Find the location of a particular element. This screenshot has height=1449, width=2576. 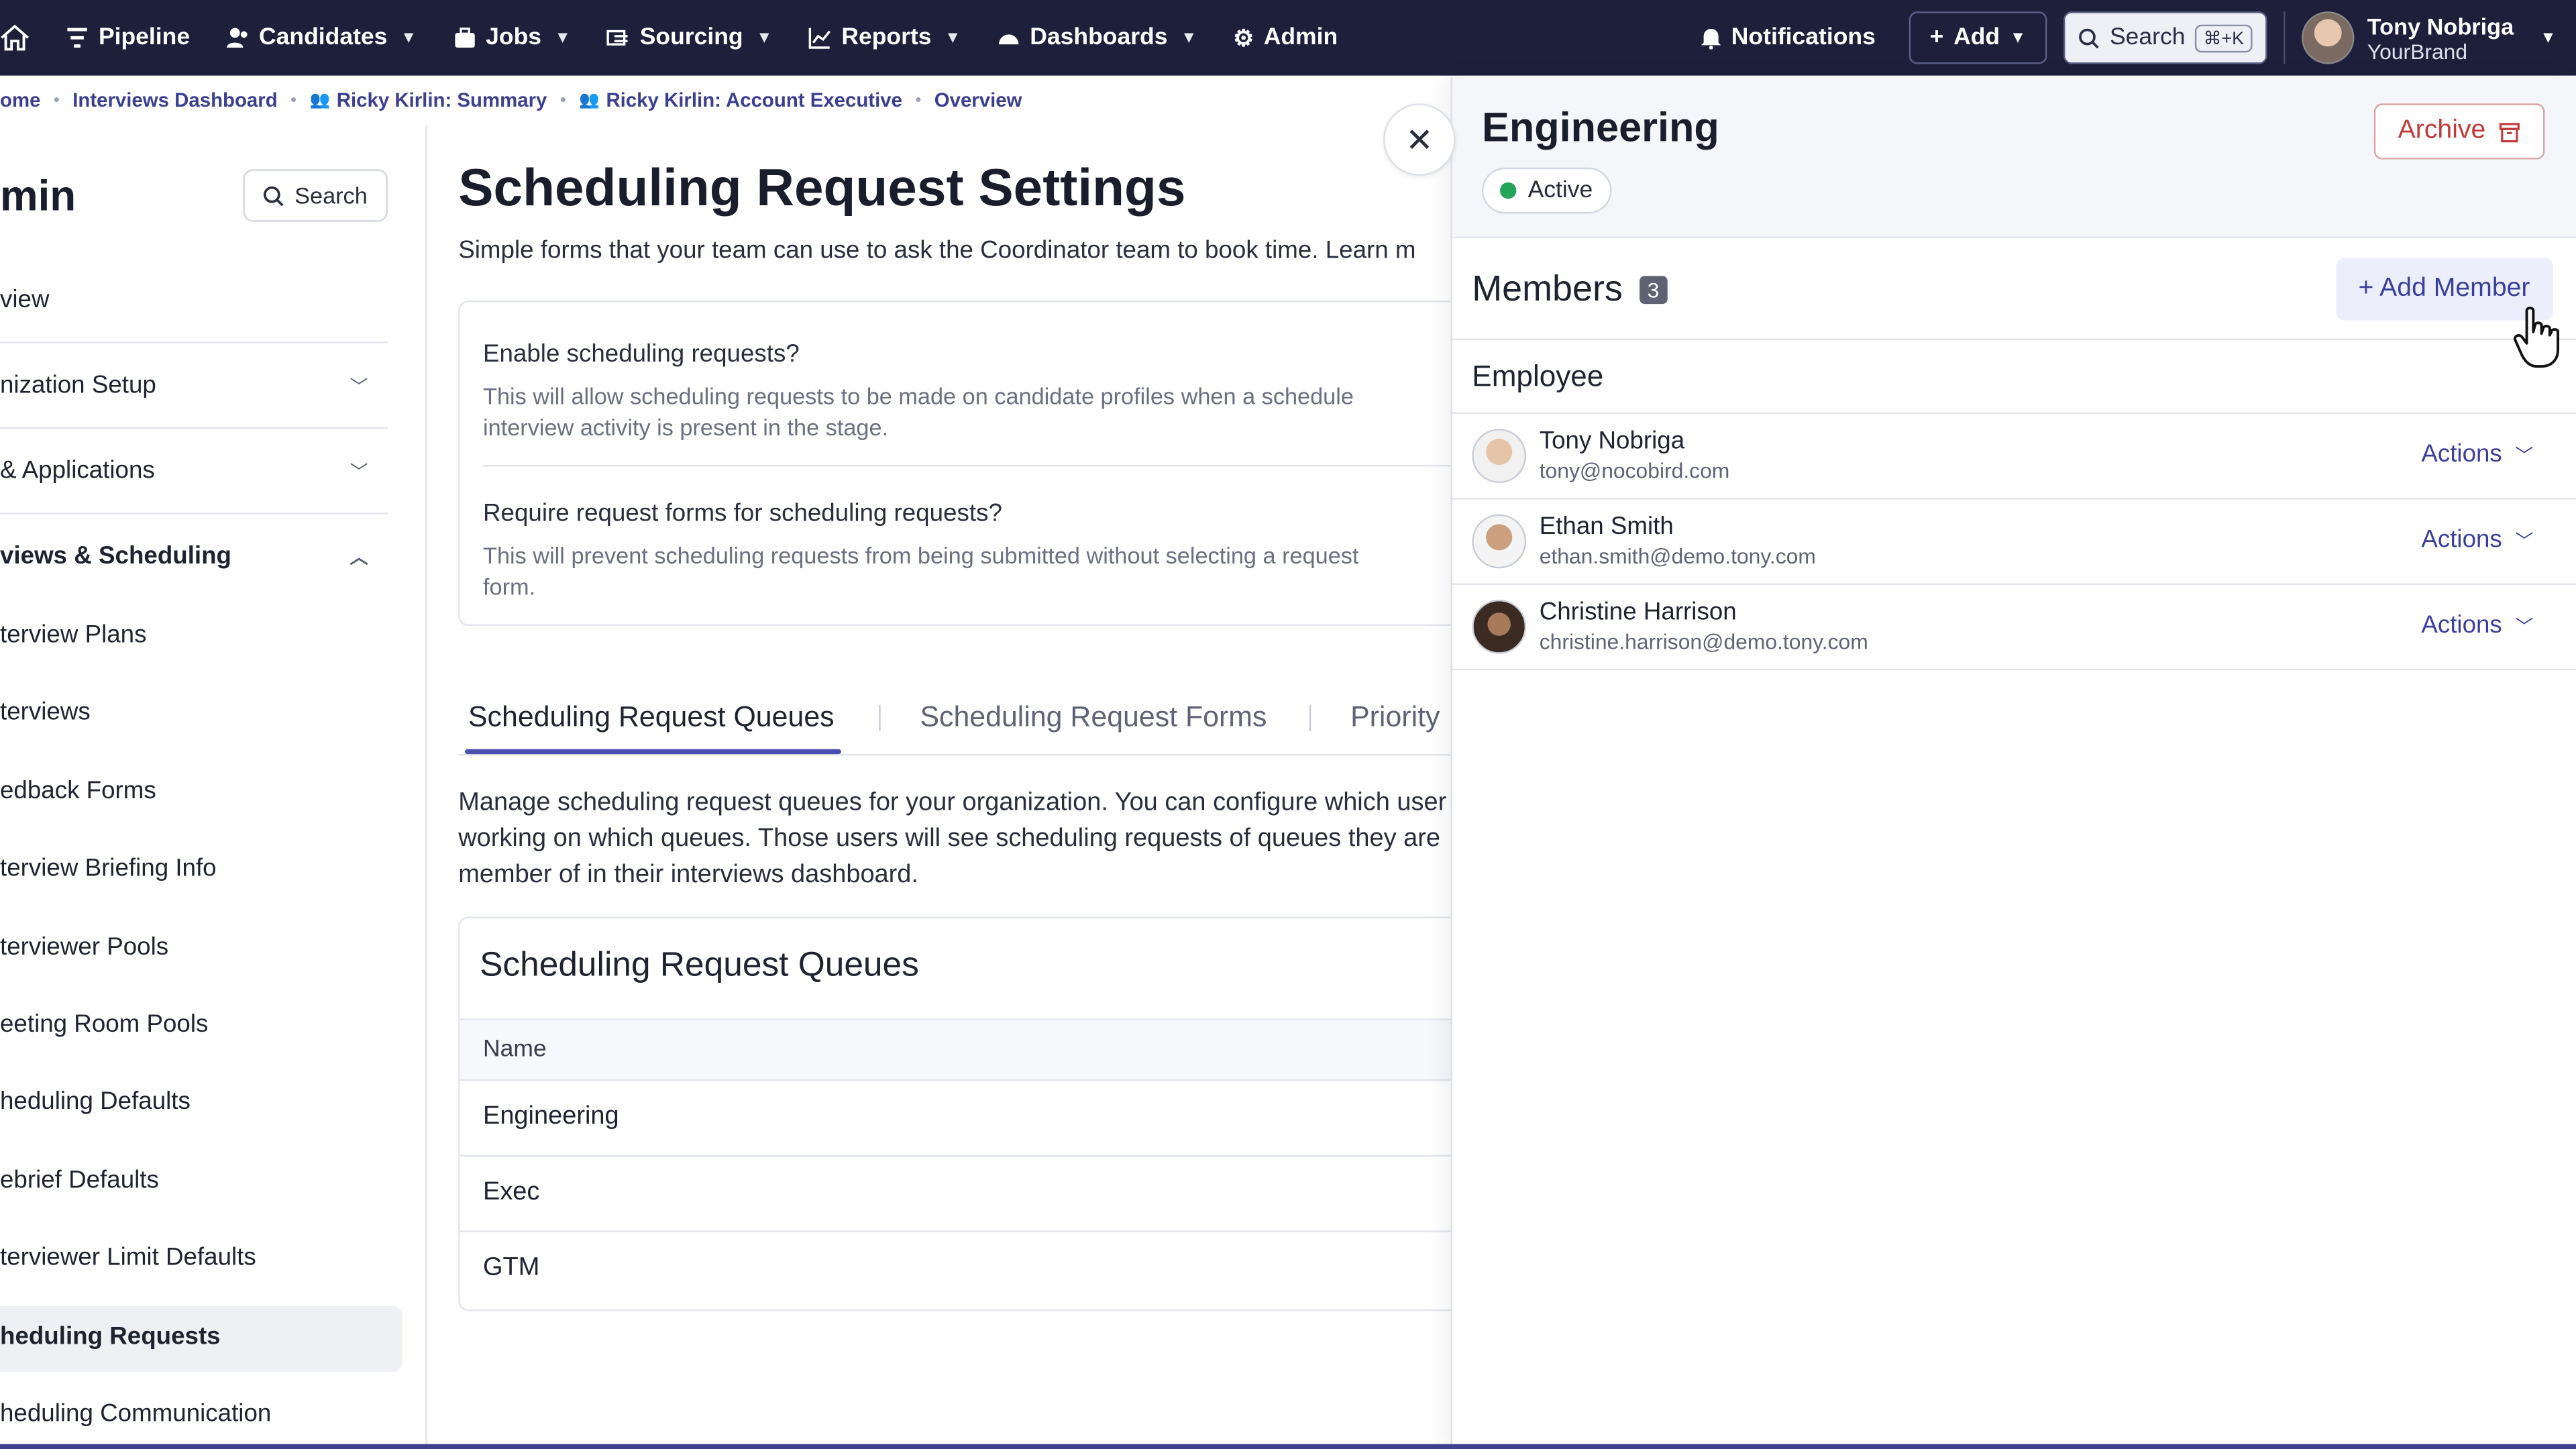

sidebar-item-overview: view is located at coordinates (194, 300).